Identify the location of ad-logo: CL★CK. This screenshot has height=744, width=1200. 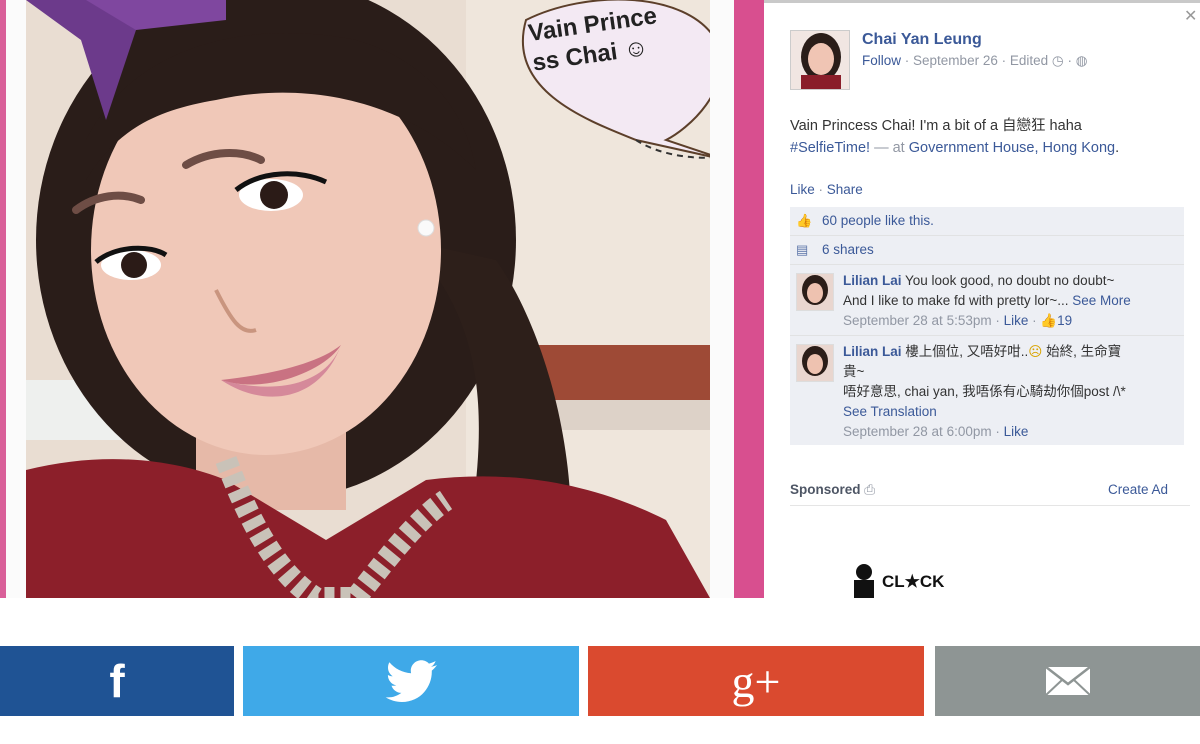
(944, 579).